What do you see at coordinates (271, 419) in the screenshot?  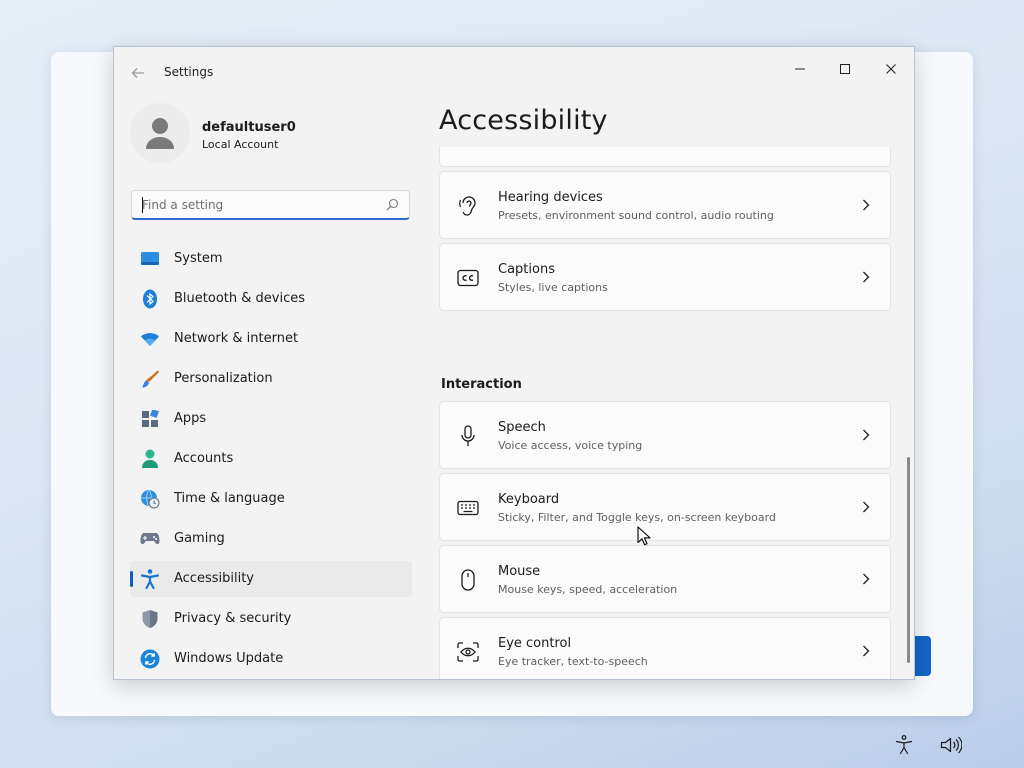 I see `sidebar-item-apps: Apps` at bounding box center [271, 419].